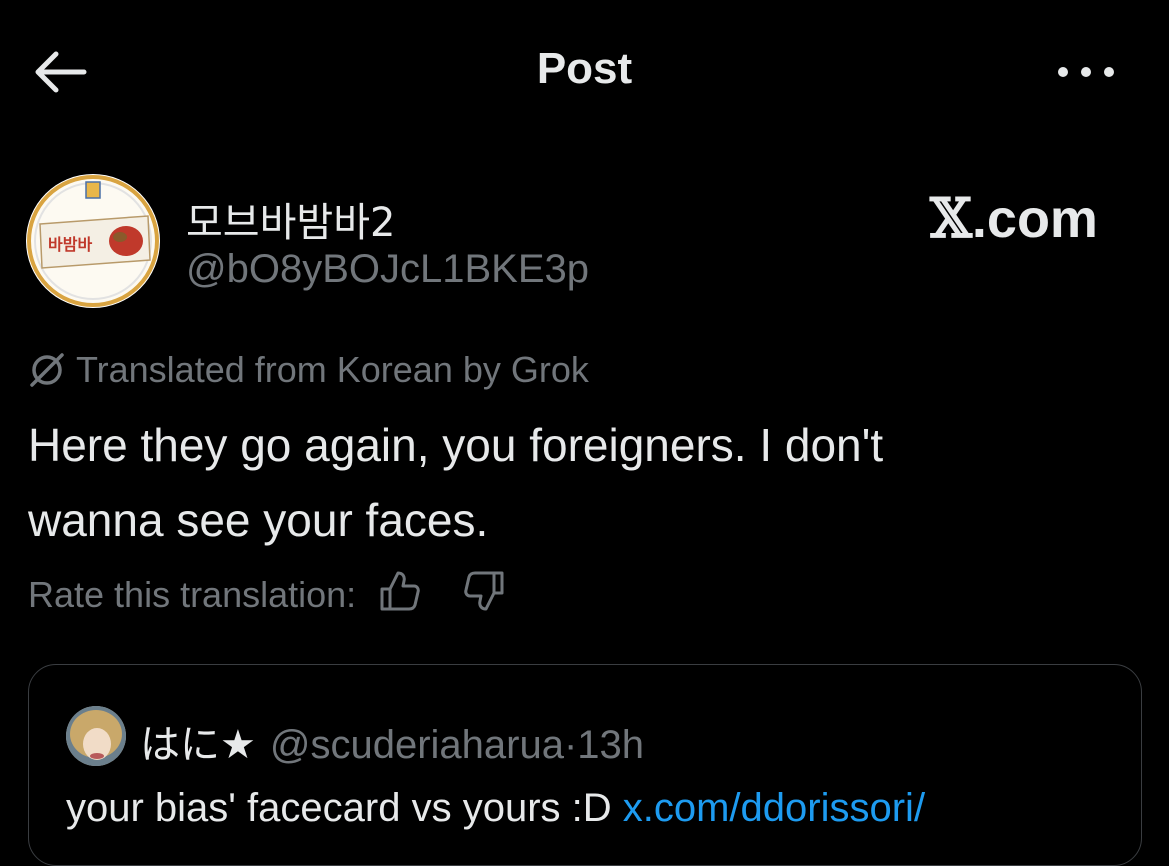  What do you see at coordinates (417, 745) in the screenshot?
I see `quoted-handle: @scuderiaharua` at bounding box center [417, 745].